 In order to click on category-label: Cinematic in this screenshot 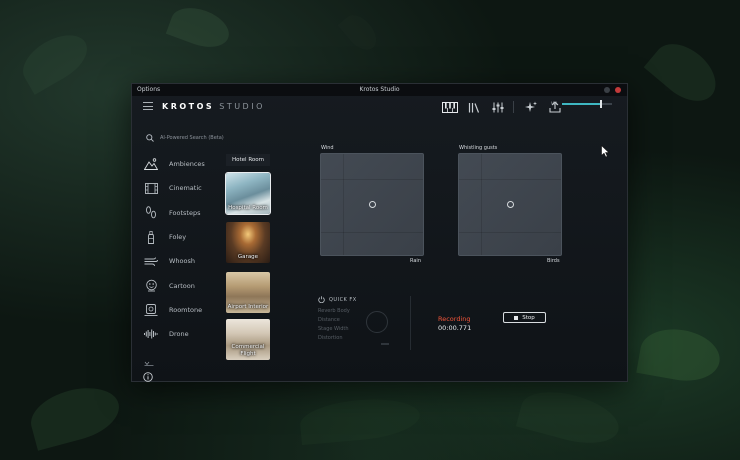, I will do `click(185, 188)`.